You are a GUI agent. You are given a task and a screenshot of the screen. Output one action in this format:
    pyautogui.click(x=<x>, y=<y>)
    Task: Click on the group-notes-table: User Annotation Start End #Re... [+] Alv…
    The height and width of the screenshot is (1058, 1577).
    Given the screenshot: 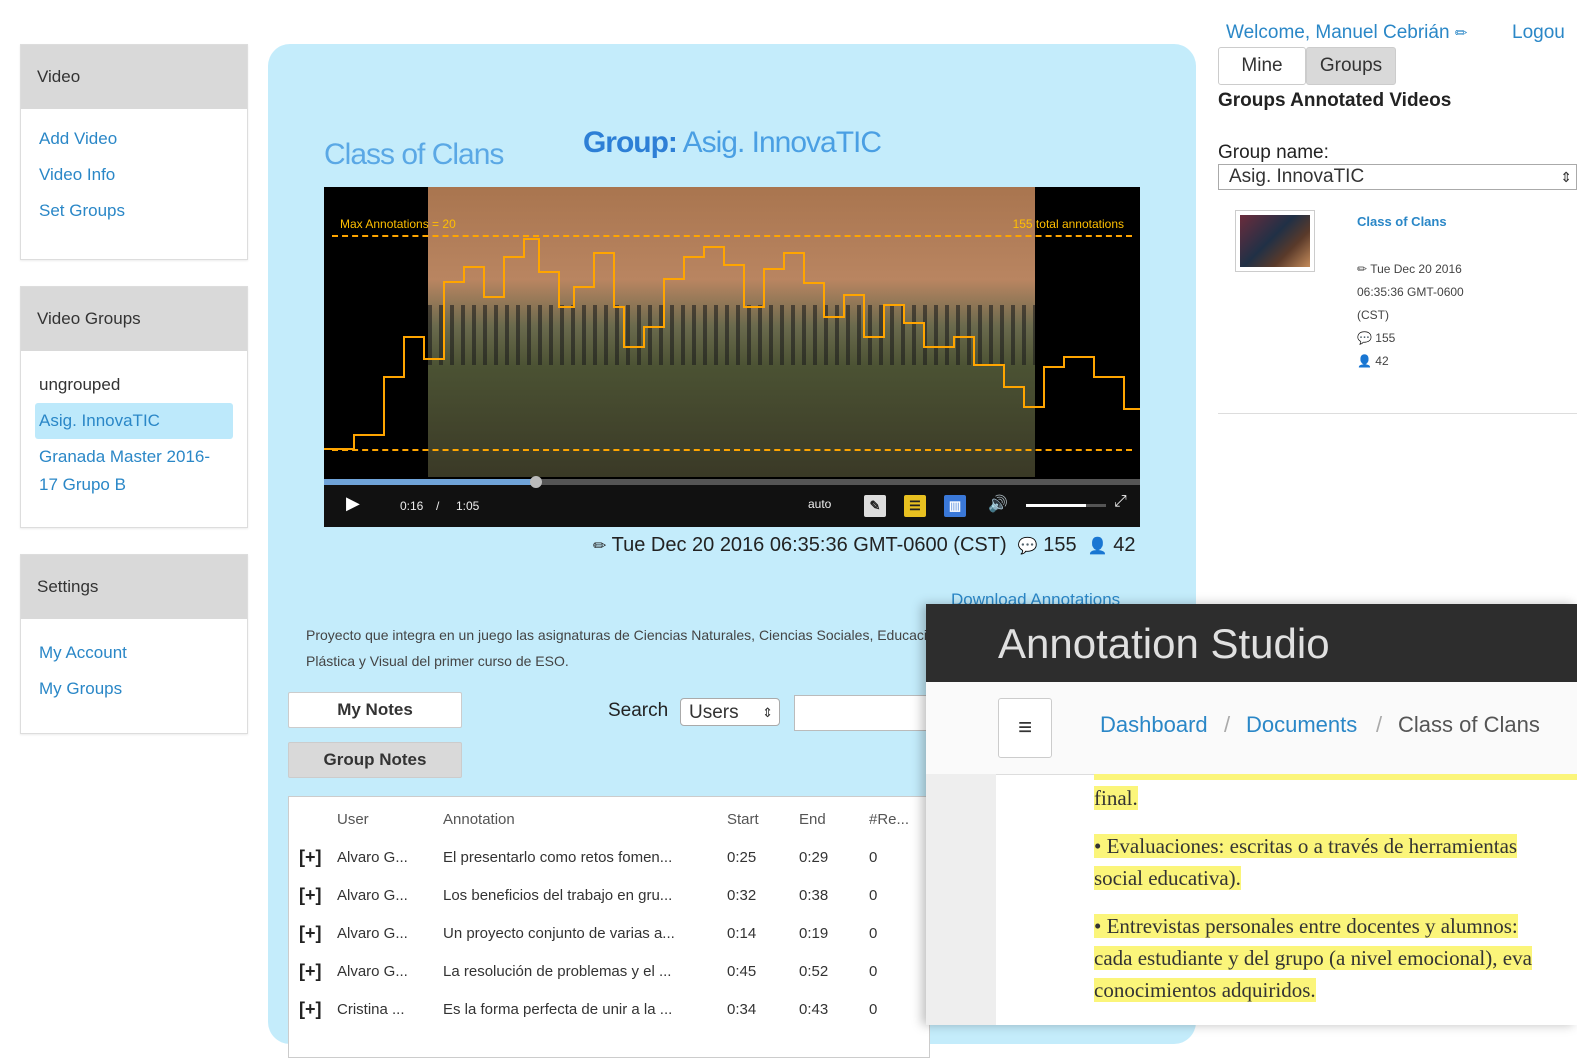 What is the action you would take?
    pyautogui.click(x=609, y=927)
    